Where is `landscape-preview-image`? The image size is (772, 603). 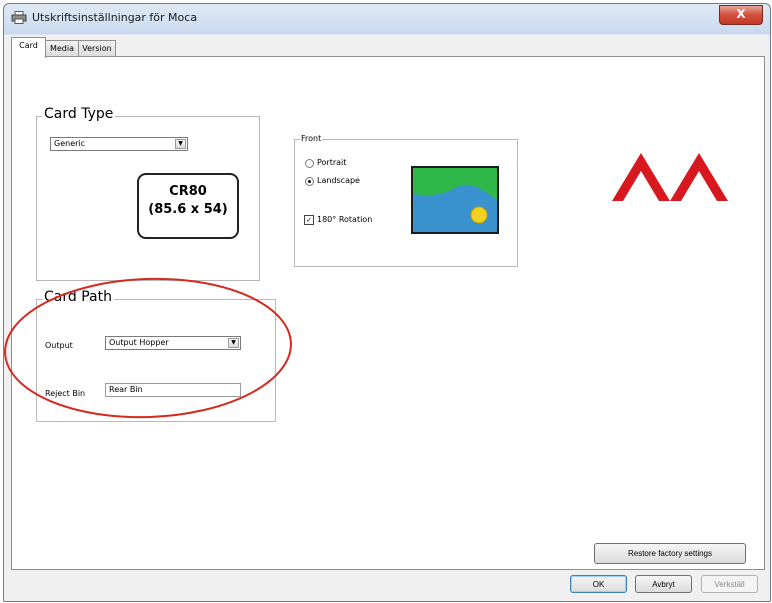
landscape-preview-image is located at coordinates (455, 200).